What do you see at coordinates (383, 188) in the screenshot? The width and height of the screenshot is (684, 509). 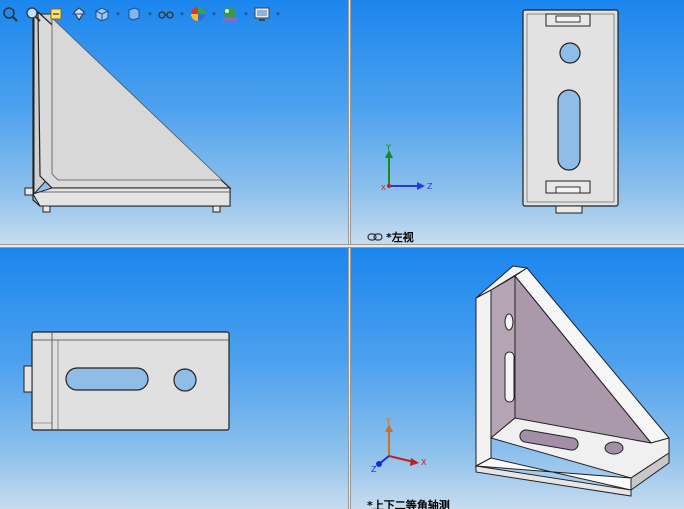 I see `triad-z-label: X` at bounding box center [383, 188].